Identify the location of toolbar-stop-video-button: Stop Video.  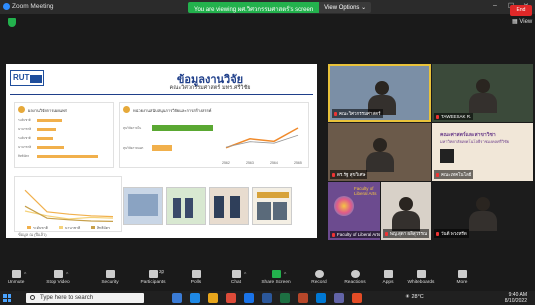
(58, 276).